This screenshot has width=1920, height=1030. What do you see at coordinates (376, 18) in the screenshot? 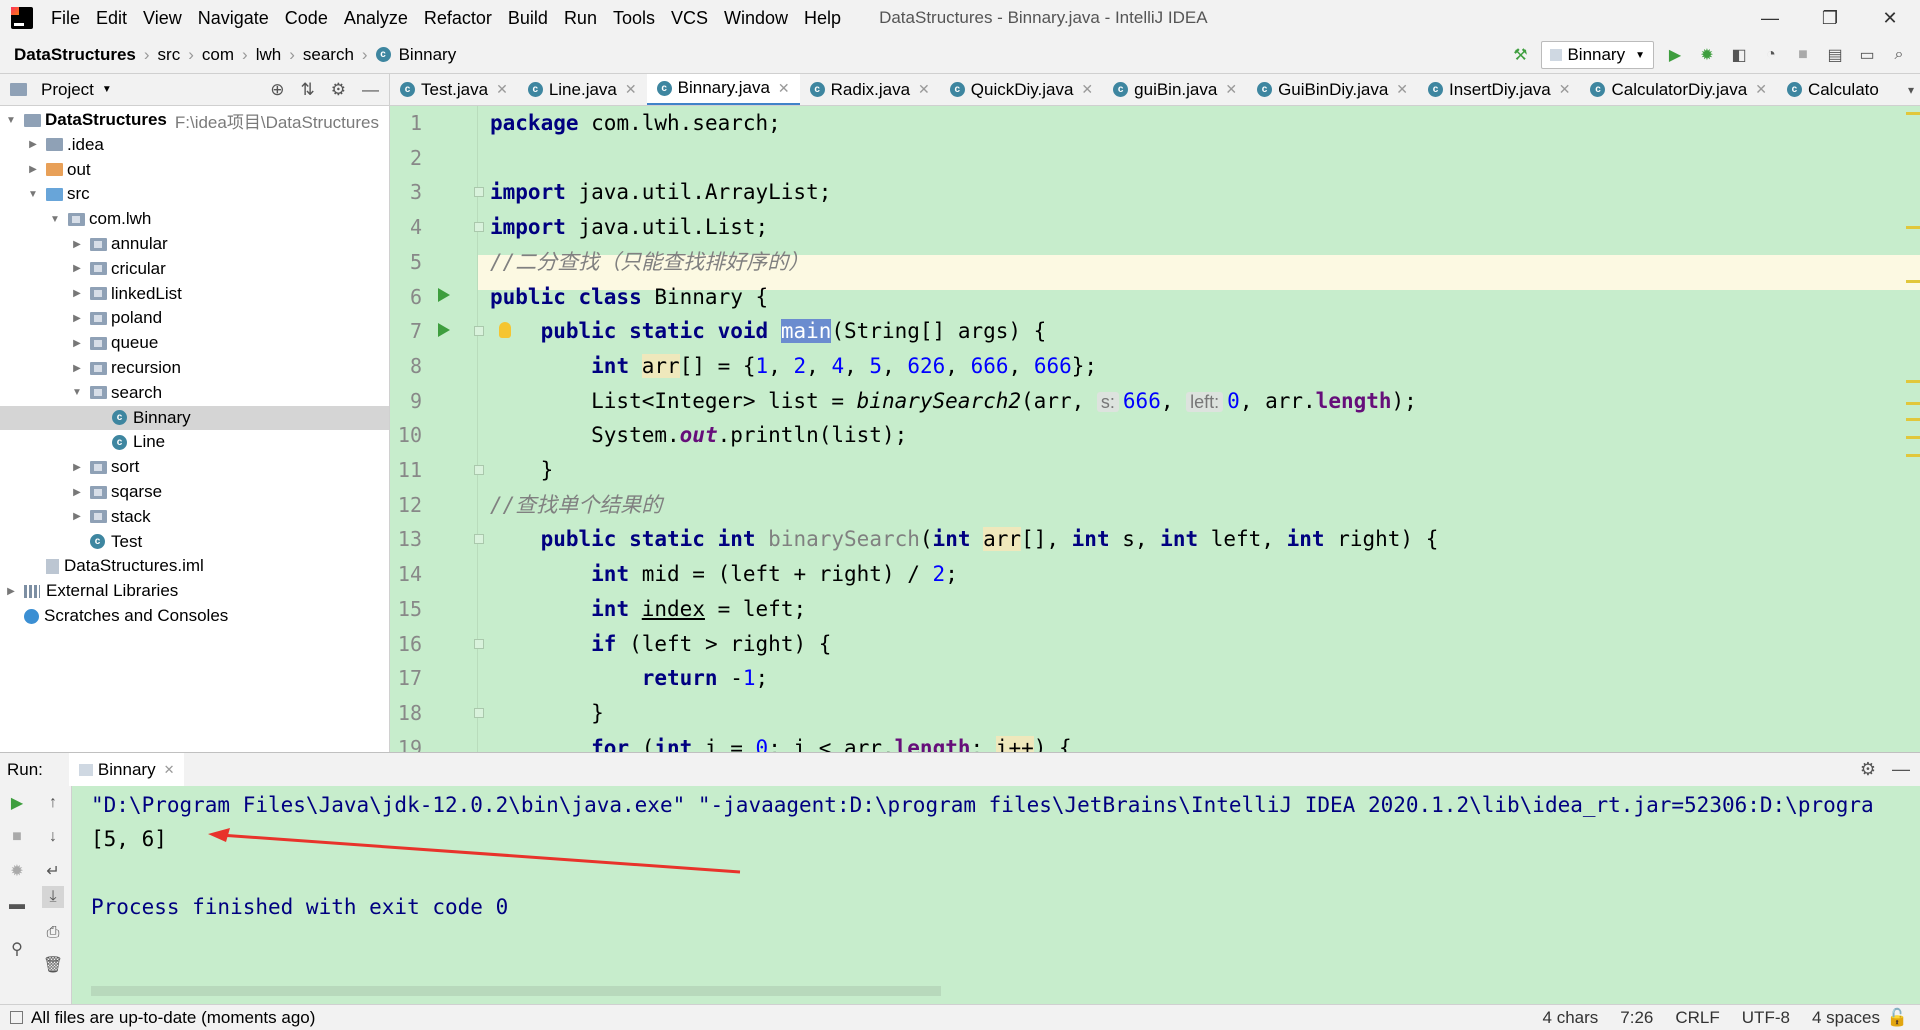
I see `menu-analyze: Analyze` at bounding box center [376, 18].